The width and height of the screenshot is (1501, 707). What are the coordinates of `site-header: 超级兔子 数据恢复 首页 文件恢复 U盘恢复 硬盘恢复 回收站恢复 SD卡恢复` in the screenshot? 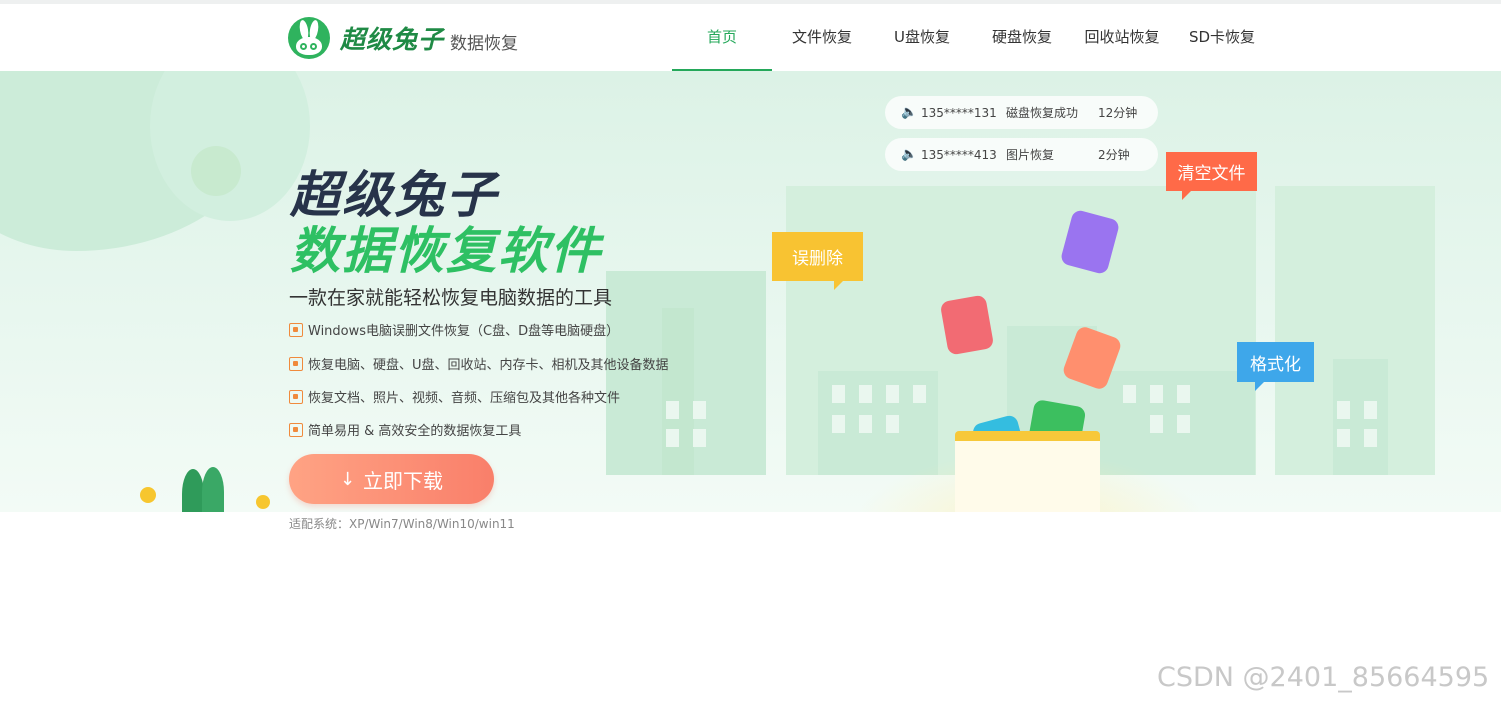 It's located at (750, 37).